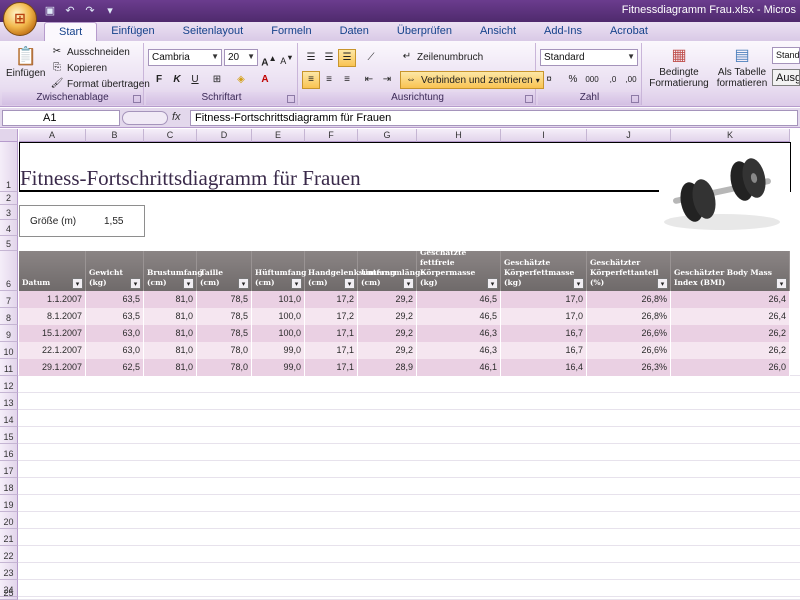 This screenshot has width=800, height=600. What do you see at coordinates (9, 167) in the screenshot?
I see `row-header: 1` at bounding box center [9, 167].